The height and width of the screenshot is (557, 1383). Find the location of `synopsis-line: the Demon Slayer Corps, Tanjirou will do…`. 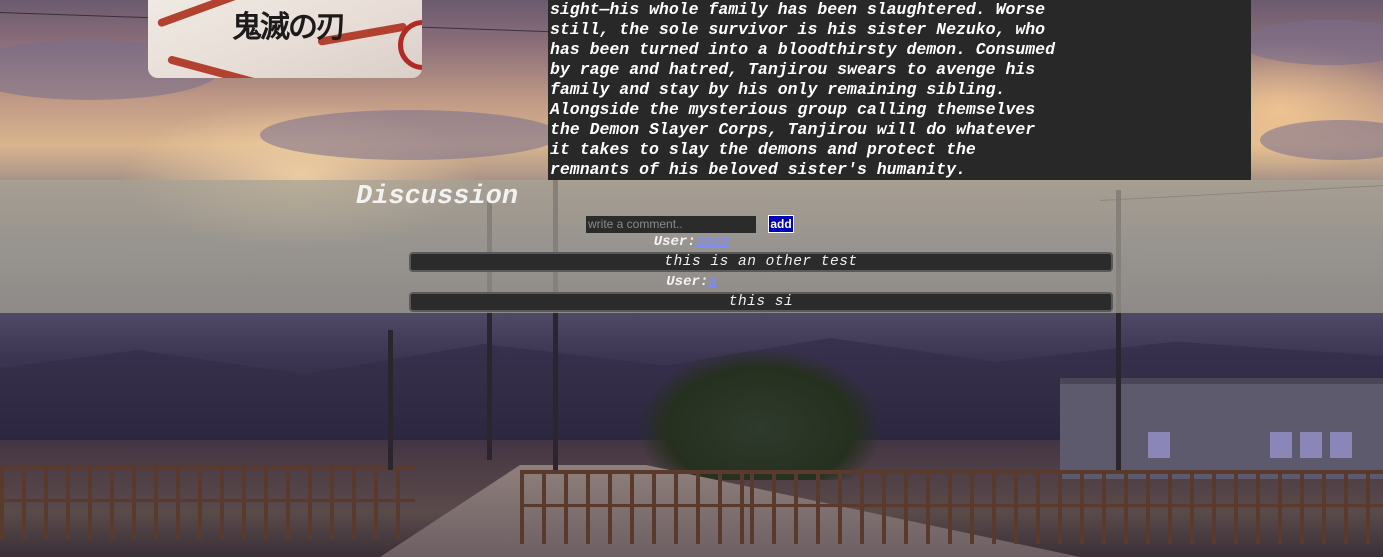

synopsis-line: the Demon Slayer Corps, Tanjirou will do… is located at coordinates (793, 129).